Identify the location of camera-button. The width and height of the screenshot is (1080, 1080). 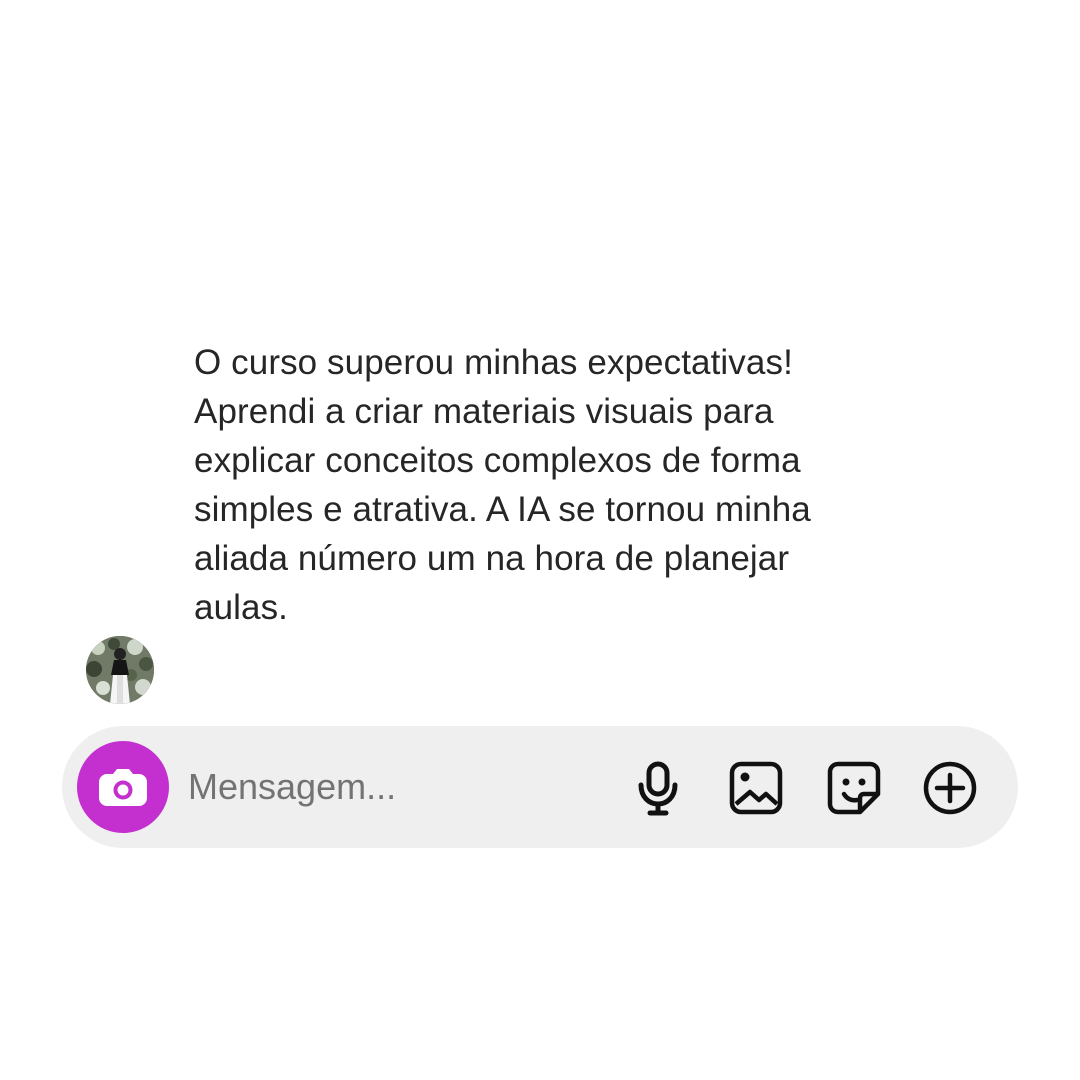
(123, 787).